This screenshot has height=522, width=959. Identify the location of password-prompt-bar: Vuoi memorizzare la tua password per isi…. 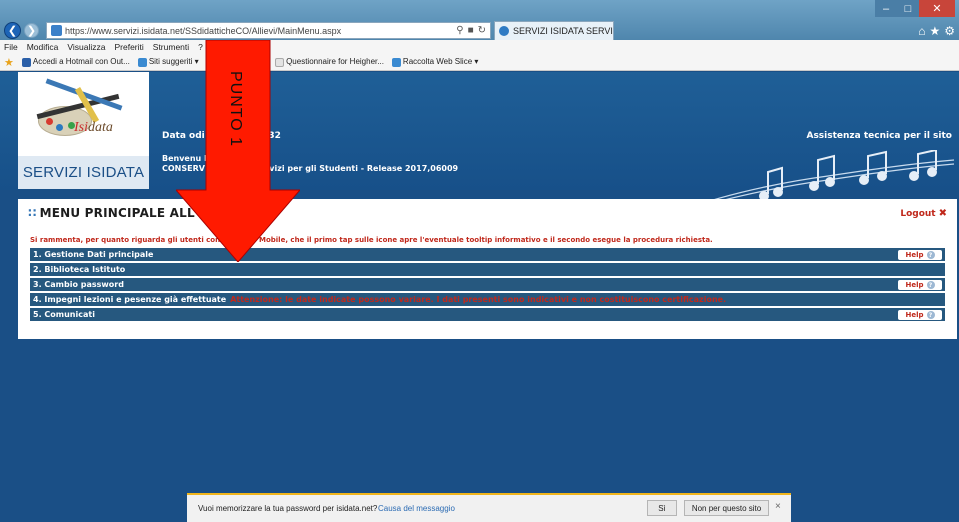
(489, 507).